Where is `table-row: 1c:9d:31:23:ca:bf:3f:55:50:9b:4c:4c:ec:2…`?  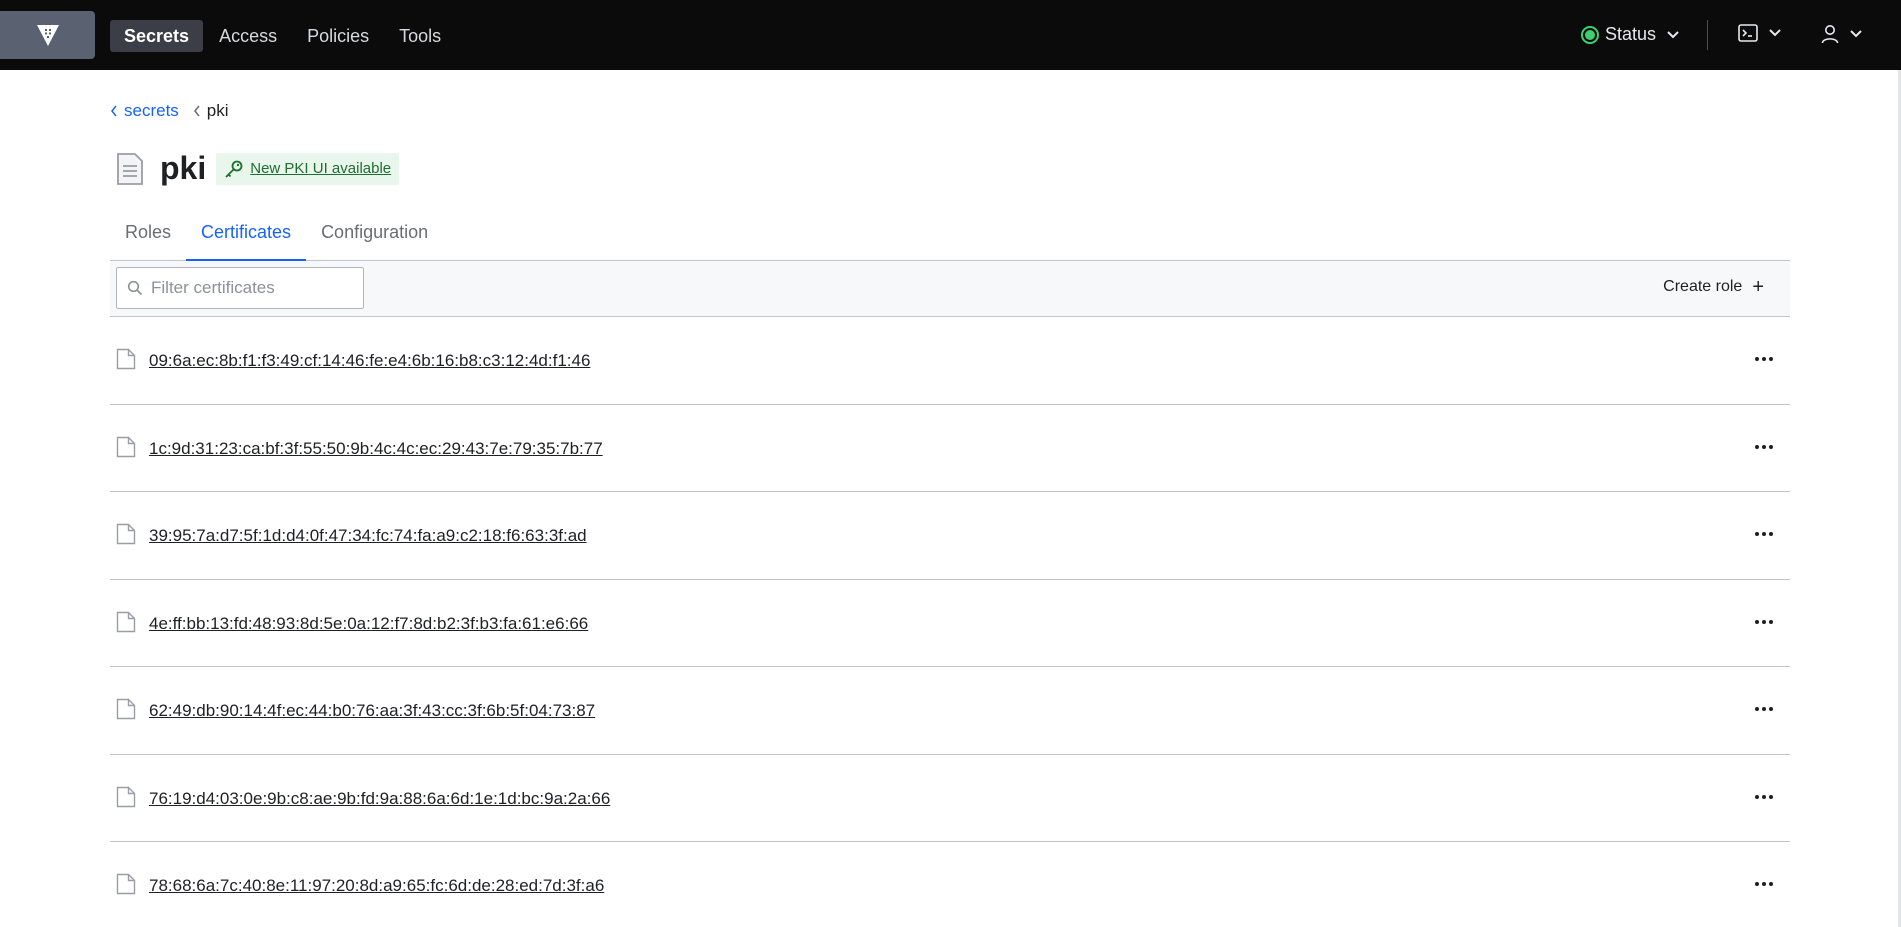 table-row: 1c:9d:31:23:ca:bf:3f:55:50:9b:4c:4c:ec:2… is located at coordinates (950, 448).